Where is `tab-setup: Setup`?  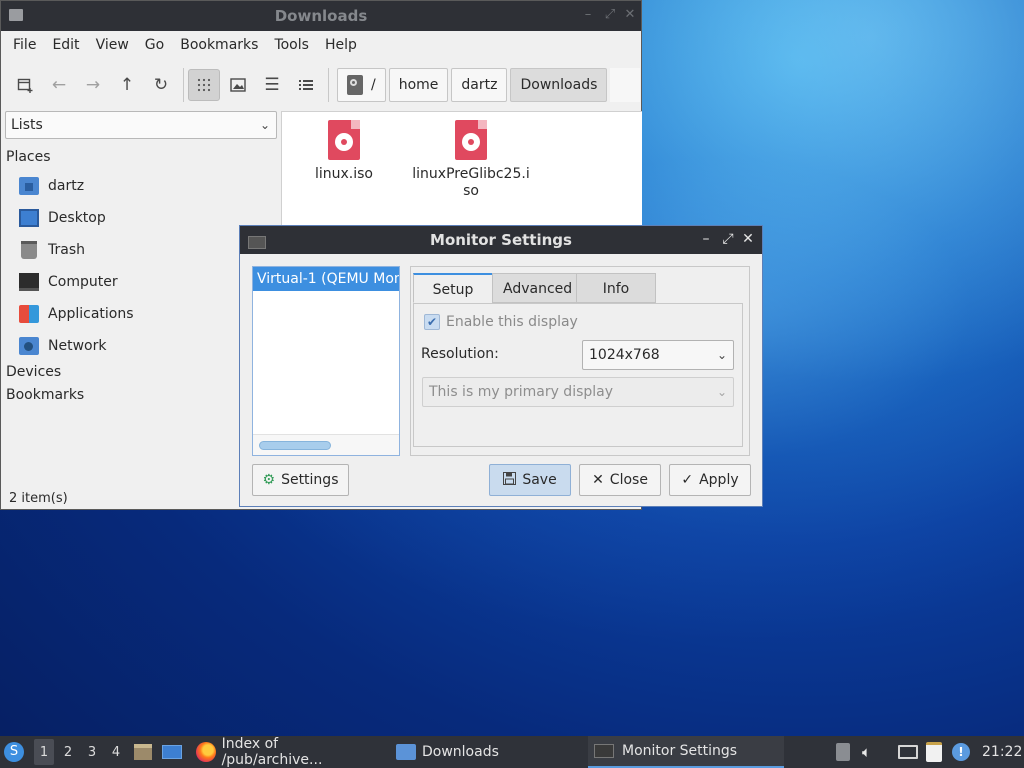 tab-setup: Setup is located at coordinates (453, 288).